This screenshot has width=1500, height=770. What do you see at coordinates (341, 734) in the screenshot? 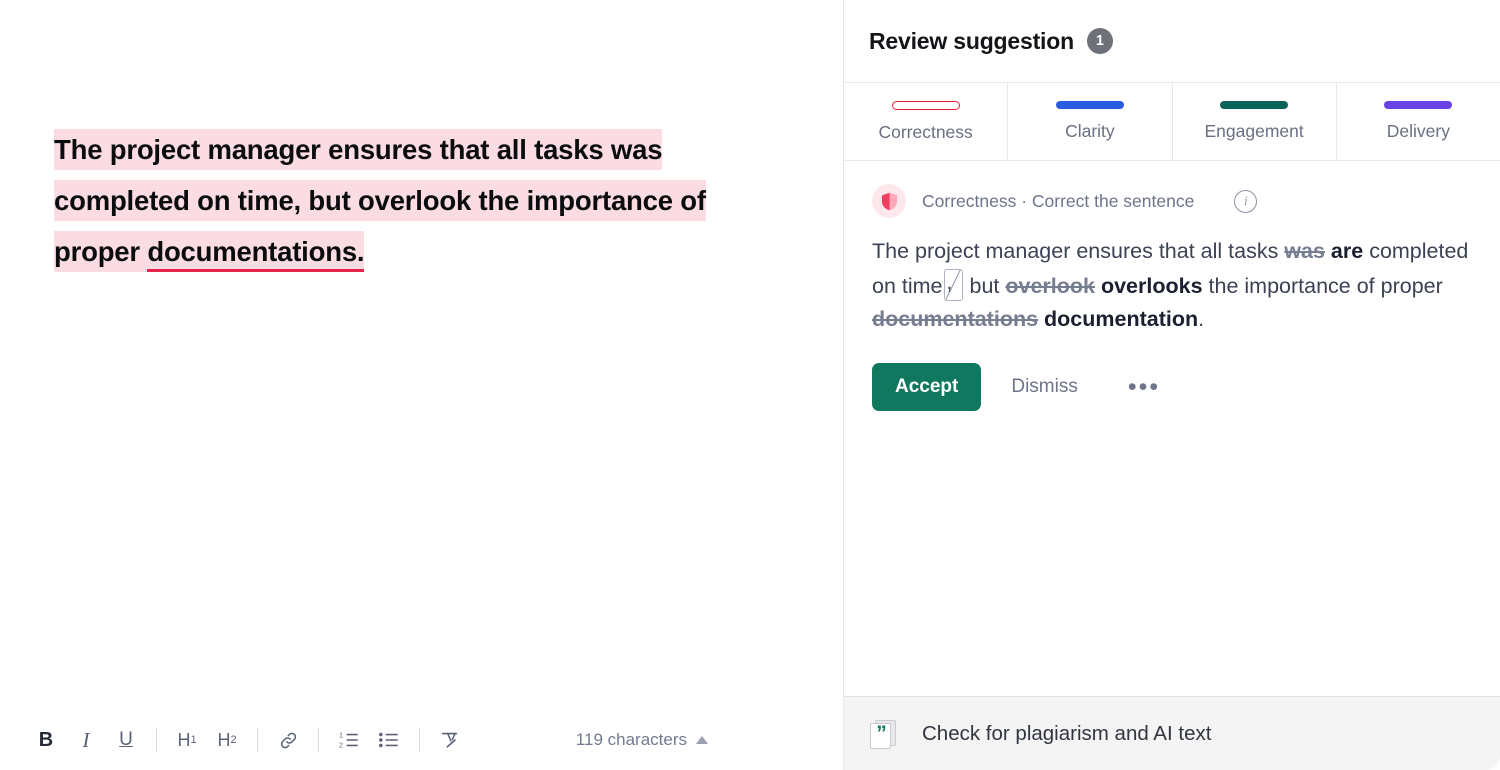
I see `svg-text: 1` at bounding box center [341, 734].